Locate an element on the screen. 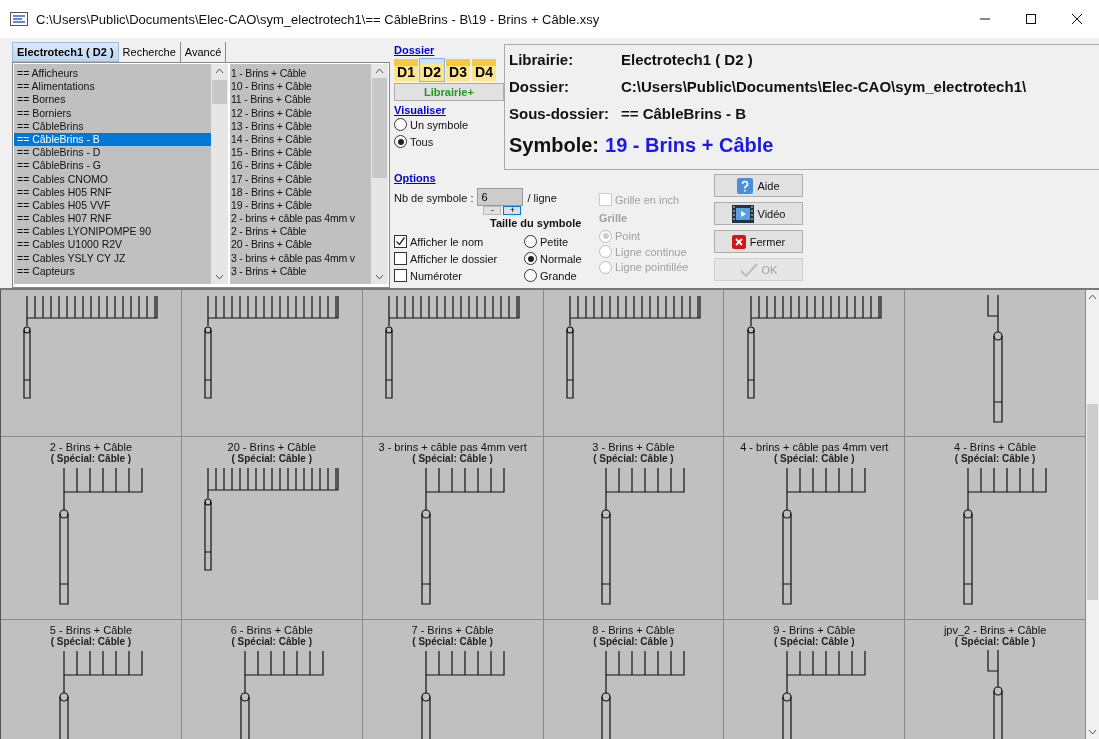 The height and width of the screenshot is (739, 1099). symbol-name: 20 - Brins + Câble is located at coordinates (271, 447).